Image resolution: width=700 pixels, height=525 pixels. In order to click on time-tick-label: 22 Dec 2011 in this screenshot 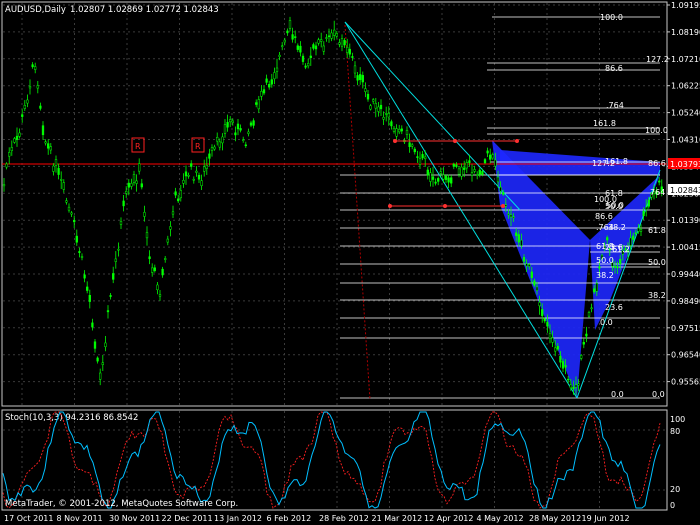, I will do `click(187, 518)`.